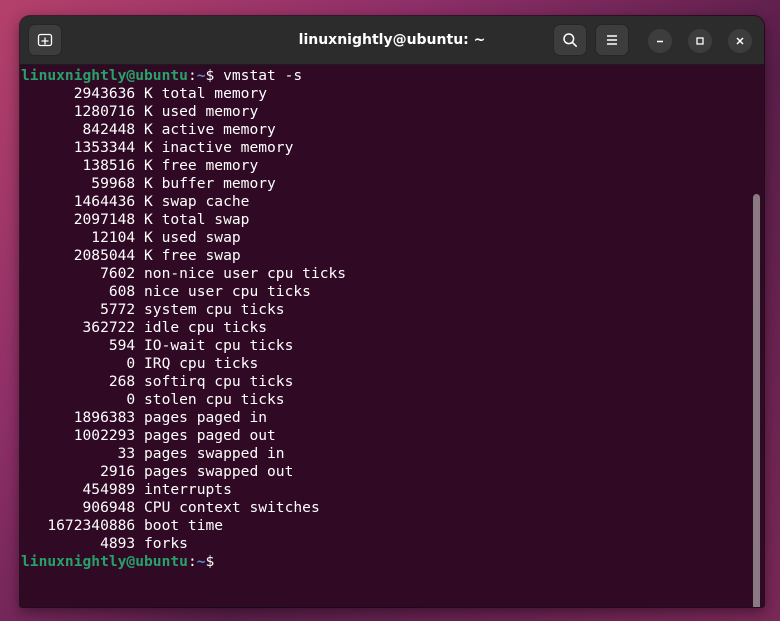 The height and width of the screenshot is (621, 780). I want to click on prompt-line: linuxnightly@ubuntu:~$, so click(383, 562).